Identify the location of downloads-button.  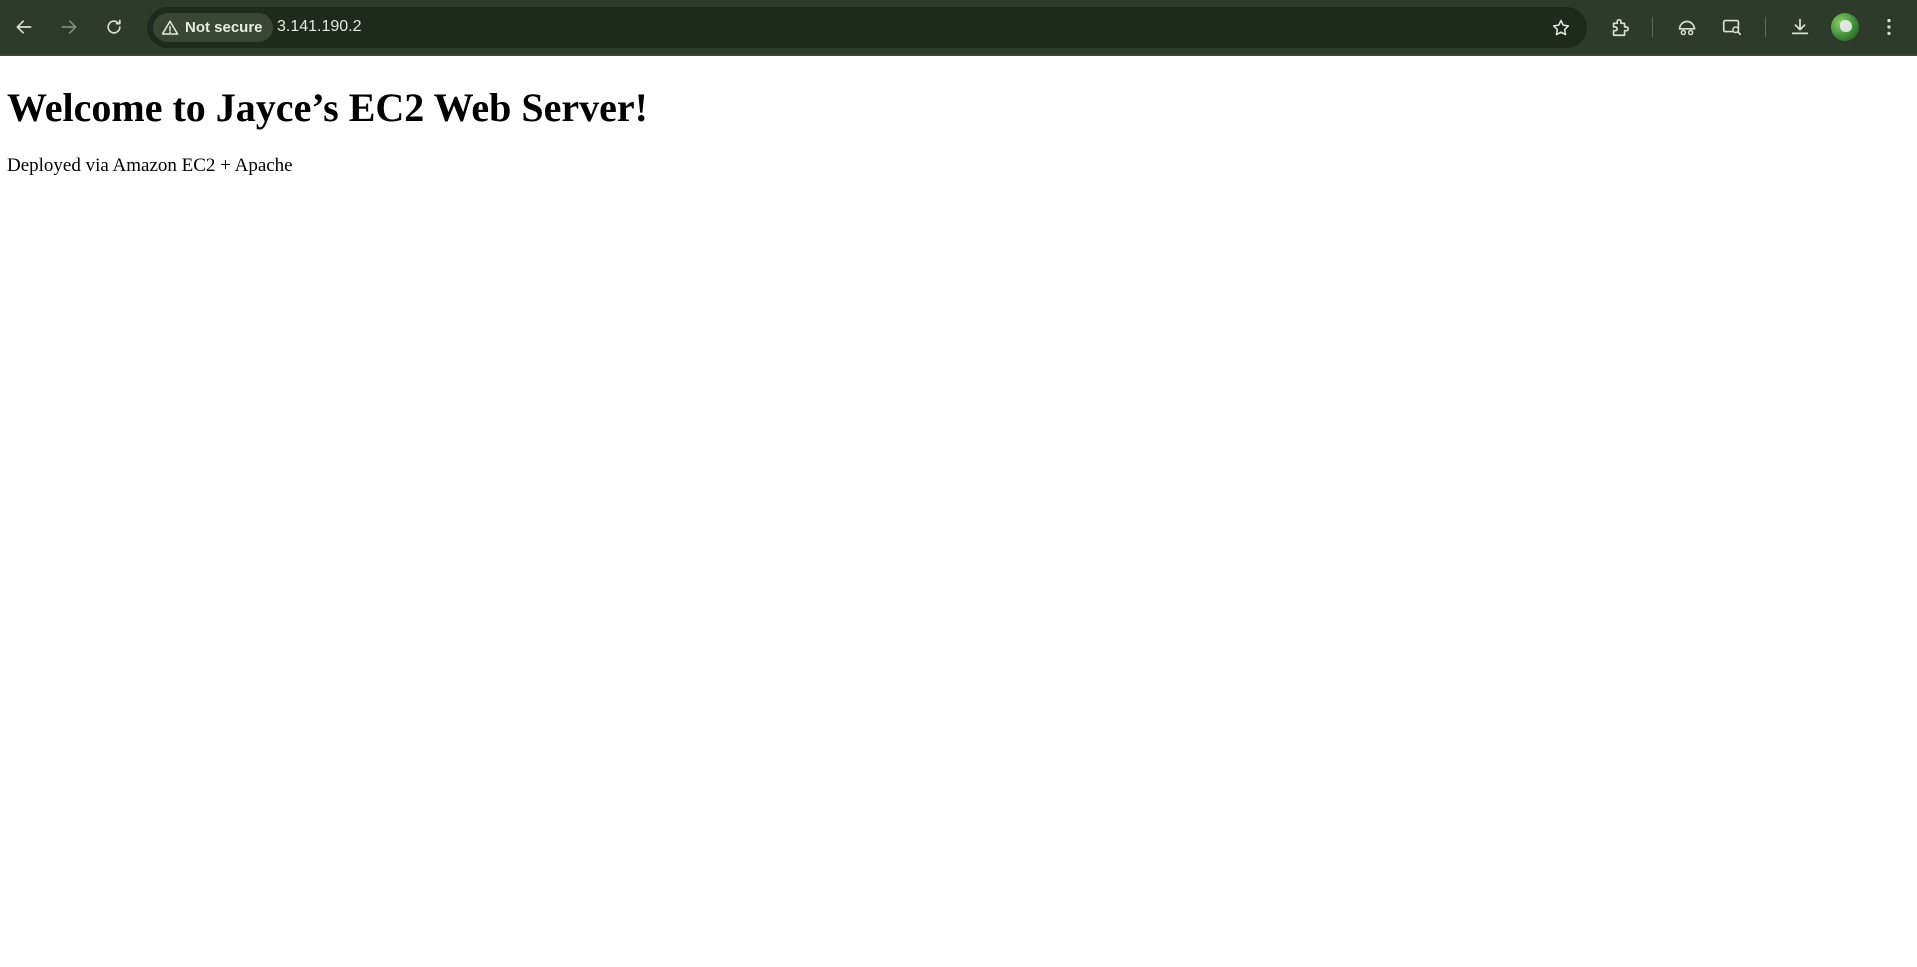
(1800, 27).